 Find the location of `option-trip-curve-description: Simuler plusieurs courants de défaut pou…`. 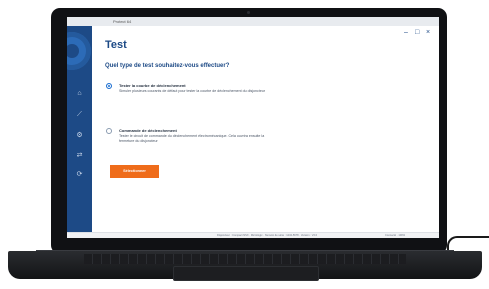

option-trip-curve-description: Simuler plusieurs courants de défaut pou… is located at coordinates (192, 91).